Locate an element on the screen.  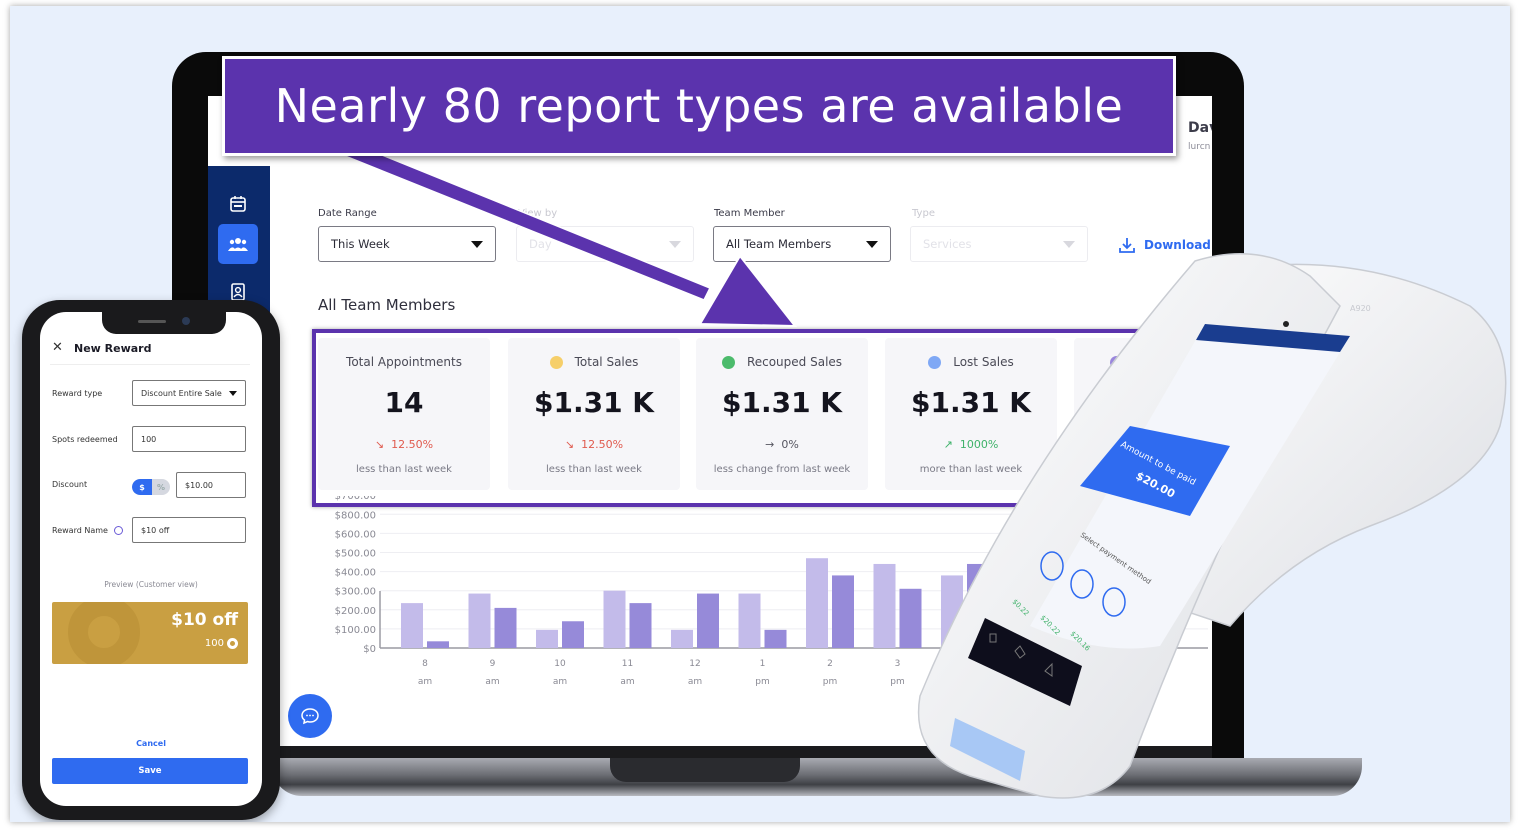
points-coin-icon is located at coordinates (232, 643).